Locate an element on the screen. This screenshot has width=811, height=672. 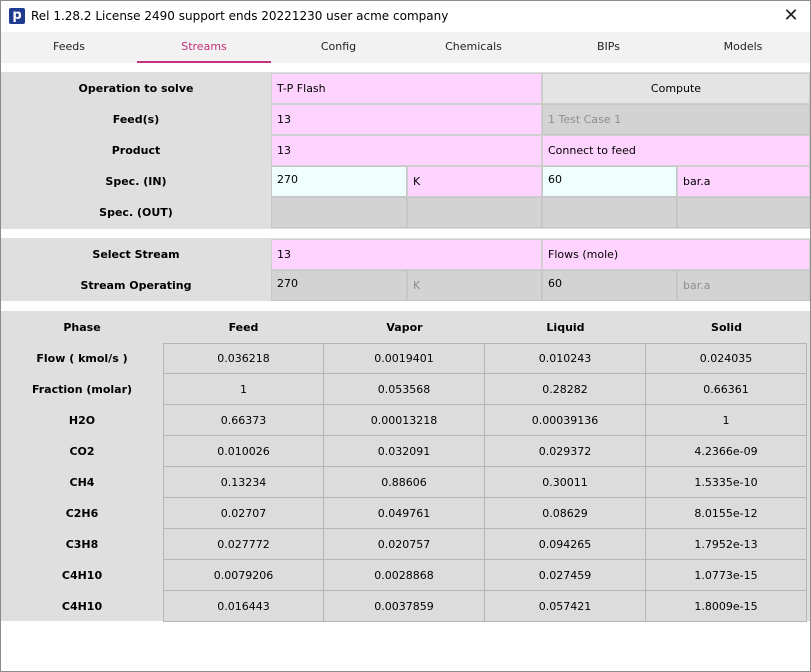
row-label: H2O is located at coordinates (82, 420).